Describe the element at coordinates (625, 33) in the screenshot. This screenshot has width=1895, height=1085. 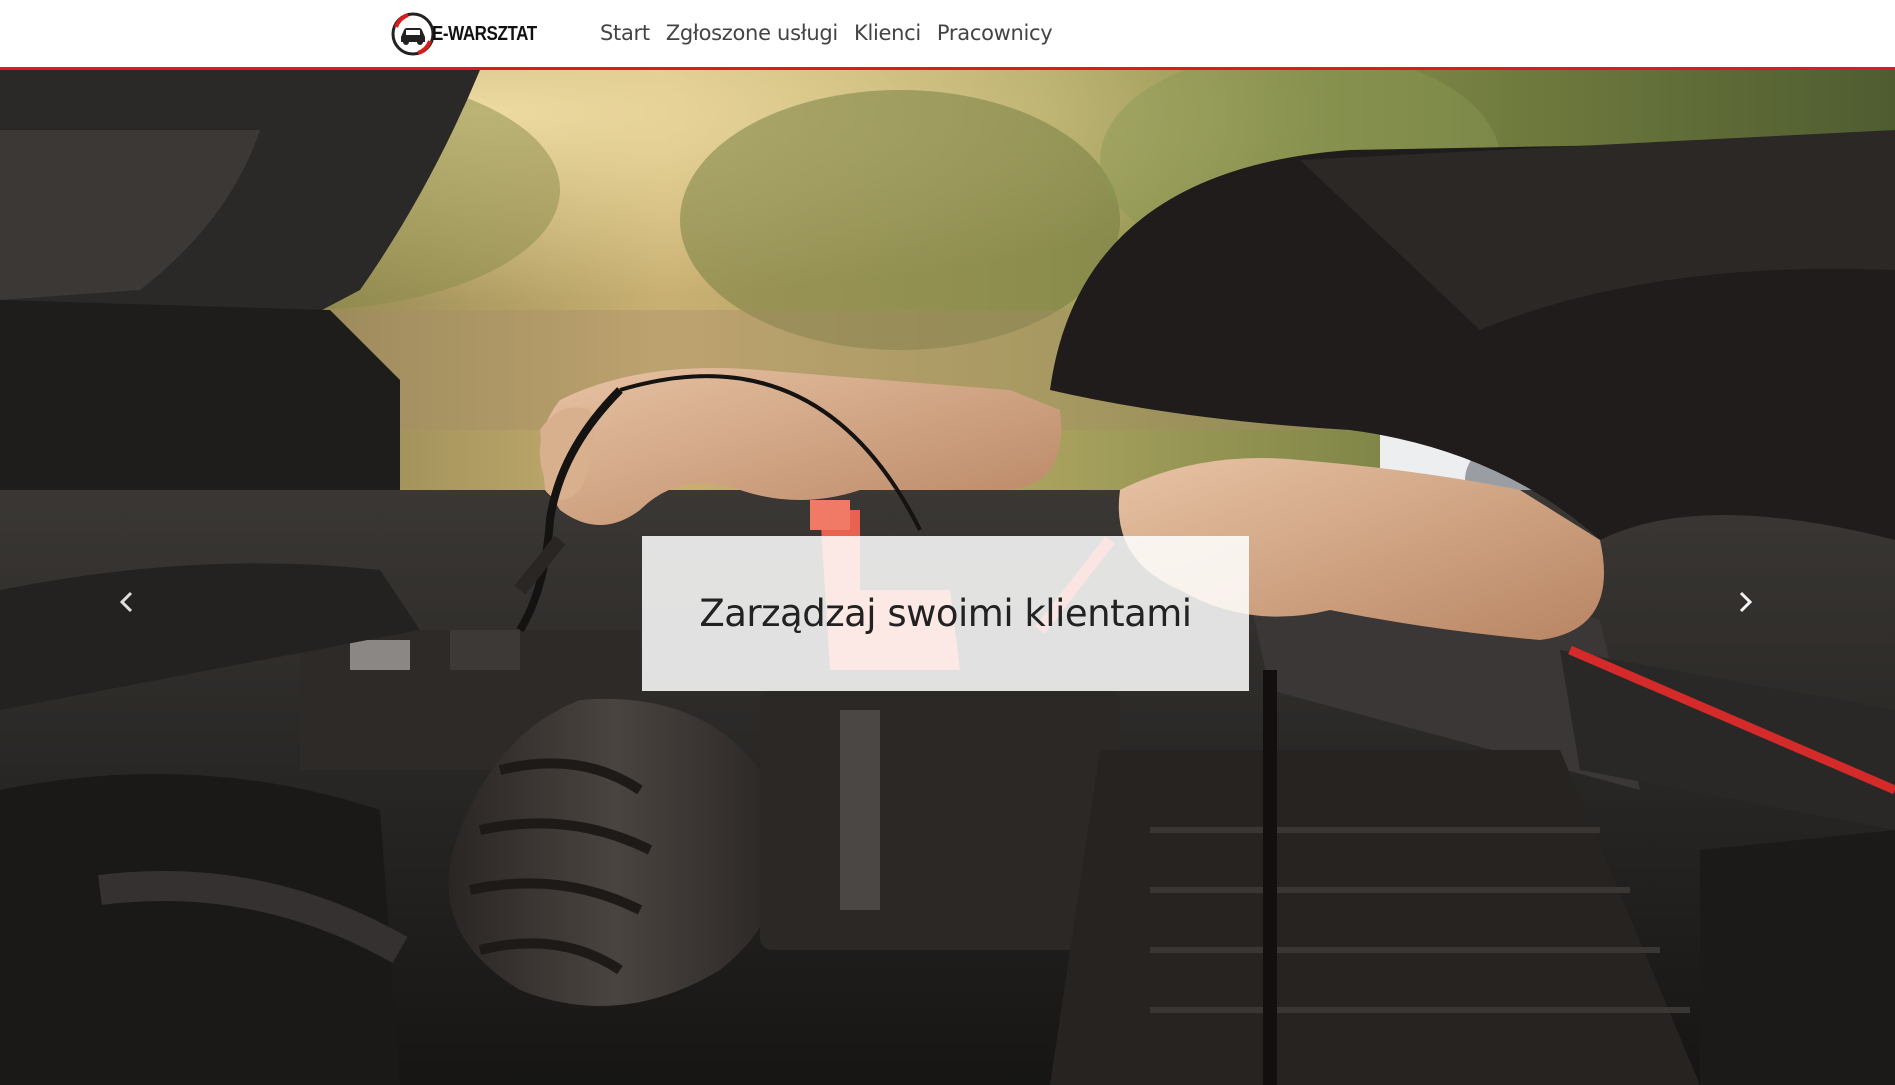
I see `nav-item-start: Start` at that location.